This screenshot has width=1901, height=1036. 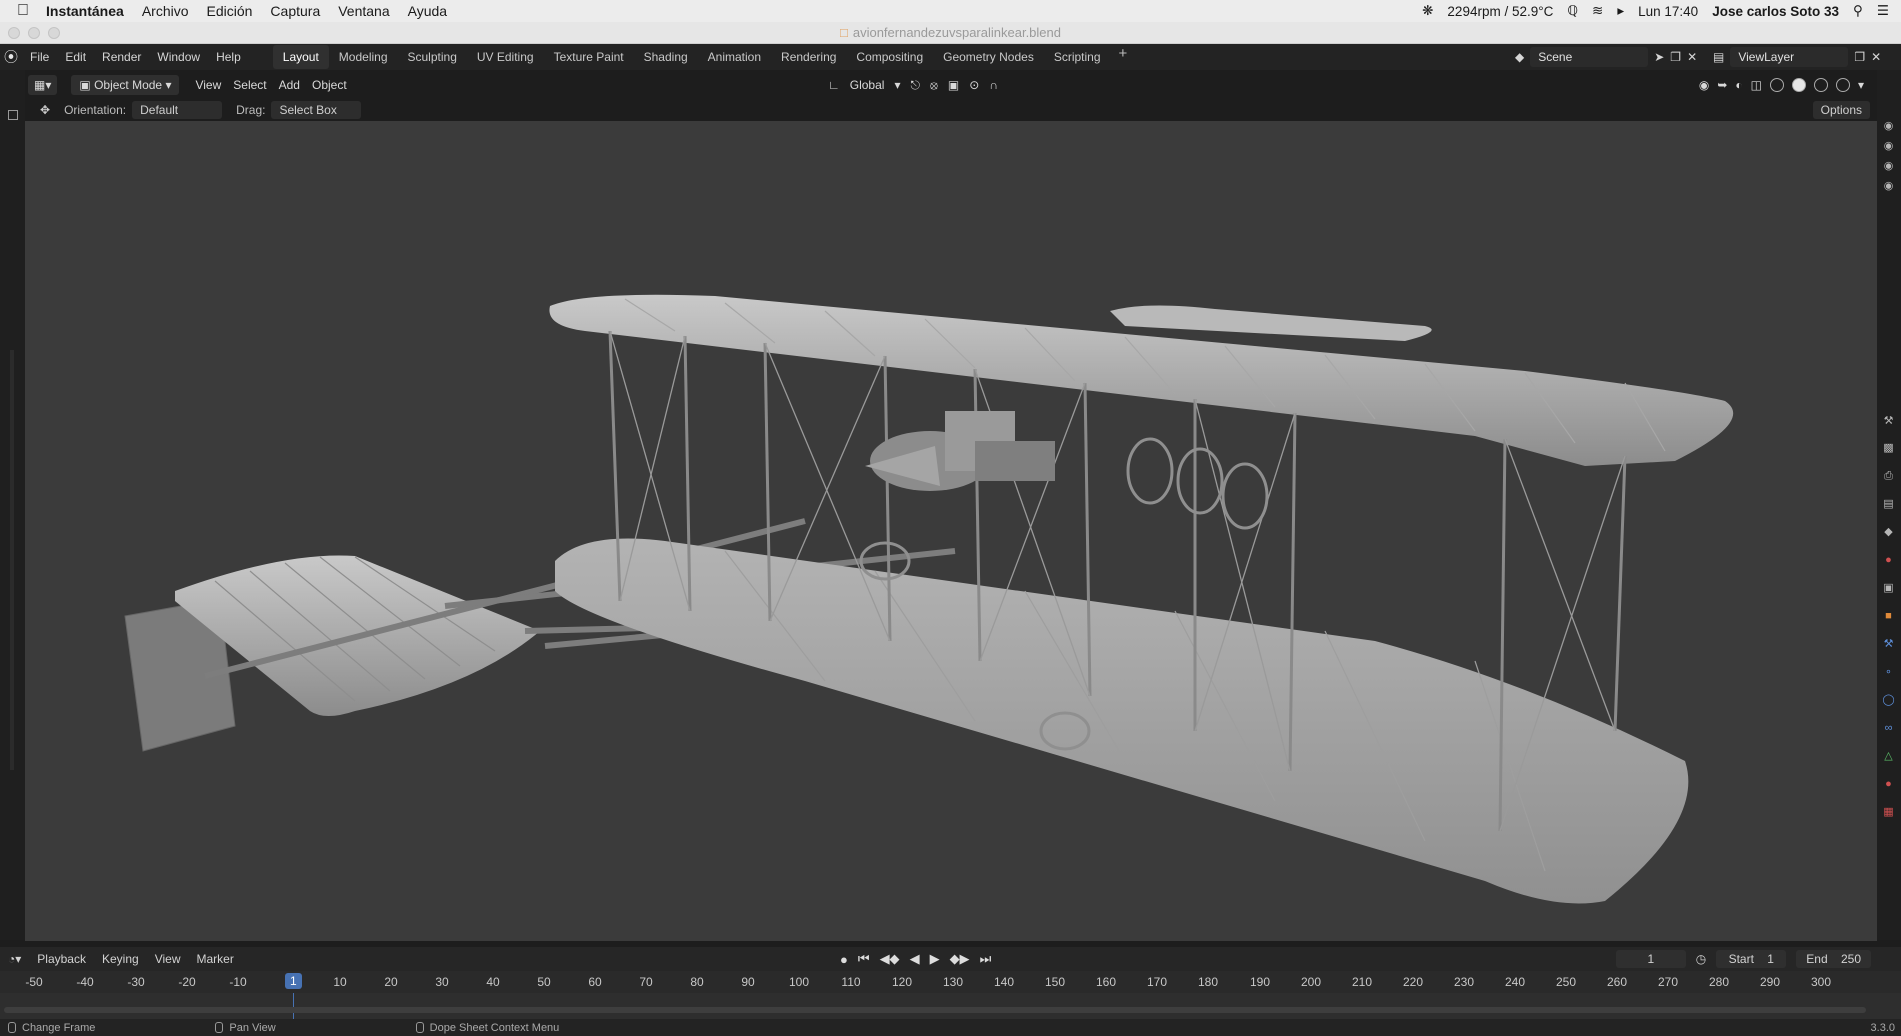 I want to click on notification-center-icon: ☰, so click(x=1883, y=11).